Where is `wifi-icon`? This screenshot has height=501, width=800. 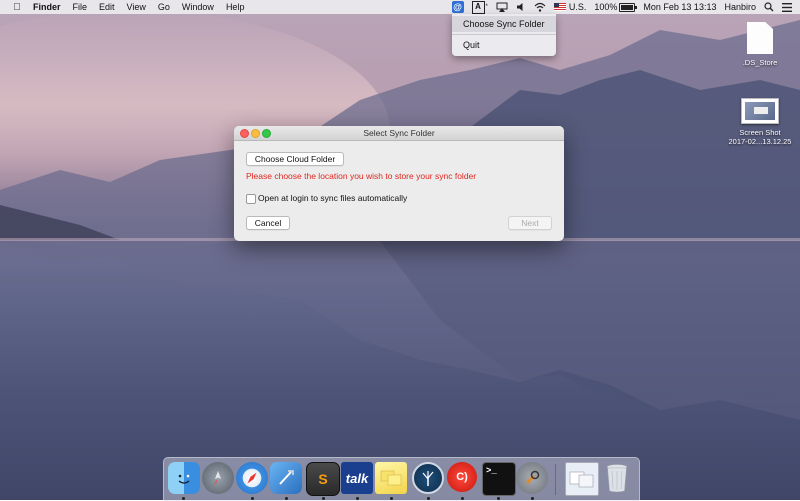 wifi-icon is located at coordinates (540, 7).